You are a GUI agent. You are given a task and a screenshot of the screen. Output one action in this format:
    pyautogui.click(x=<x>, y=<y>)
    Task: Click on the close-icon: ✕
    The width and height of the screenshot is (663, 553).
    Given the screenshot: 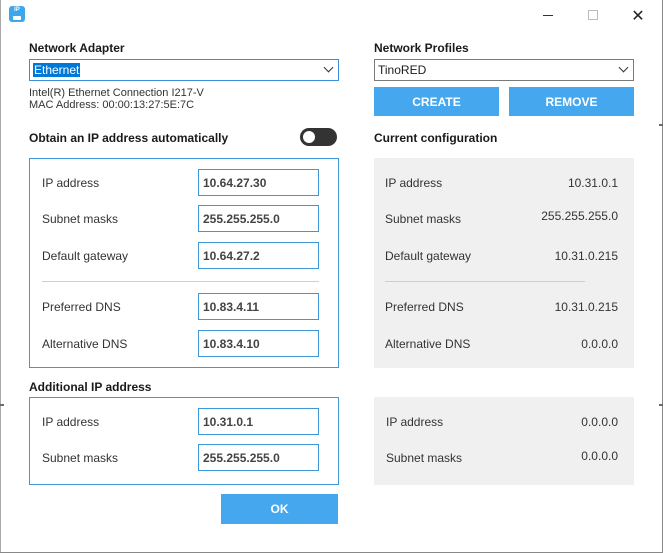 What is the action you would take?
    pyautogui.click(x=638, y=15)
    